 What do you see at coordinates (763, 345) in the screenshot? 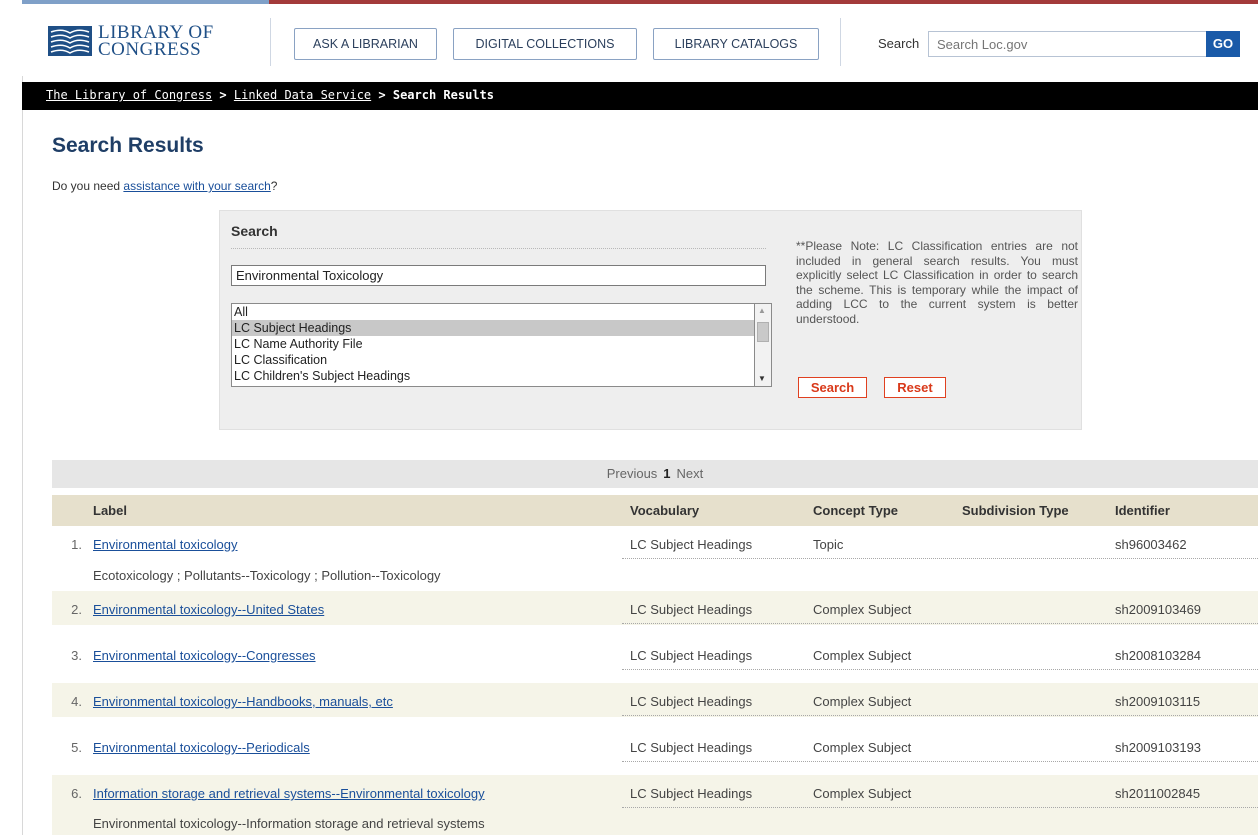
I see `vocabulary-scrollbar: ▲ ▼` at bounding box center [763, 345].